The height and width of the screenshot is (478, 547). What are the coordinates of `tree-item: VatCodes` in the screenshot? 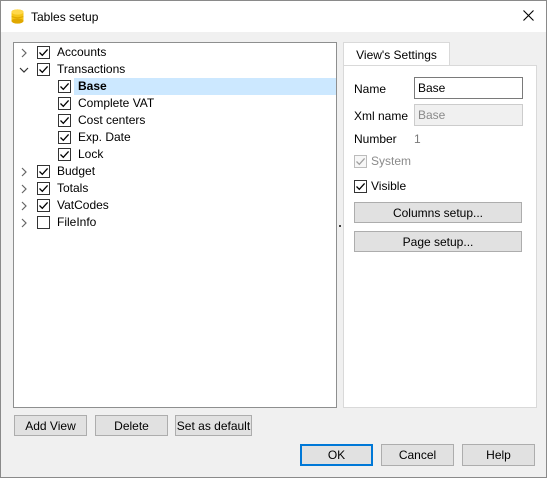 It's located at (175, 205).